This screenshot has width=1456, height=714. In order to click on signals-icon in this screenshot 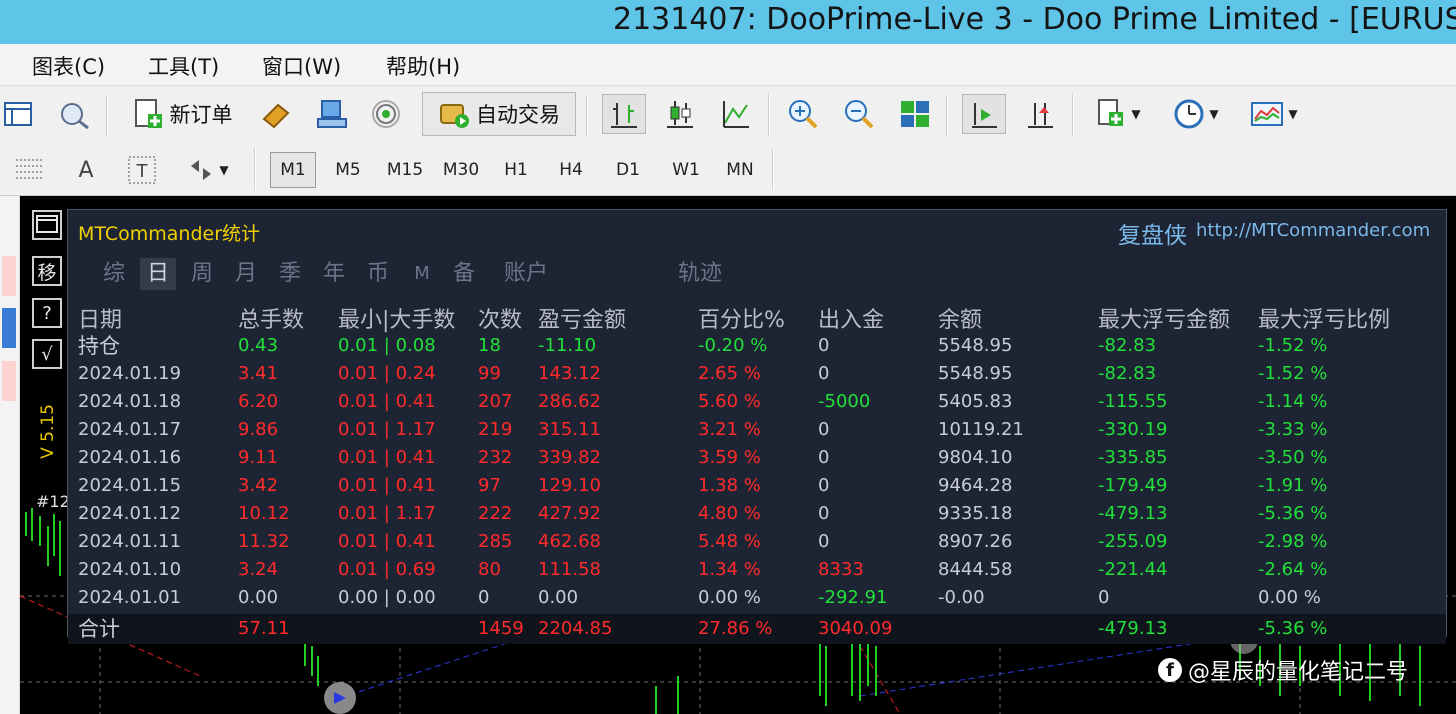, I will do `click(386, 114)`.